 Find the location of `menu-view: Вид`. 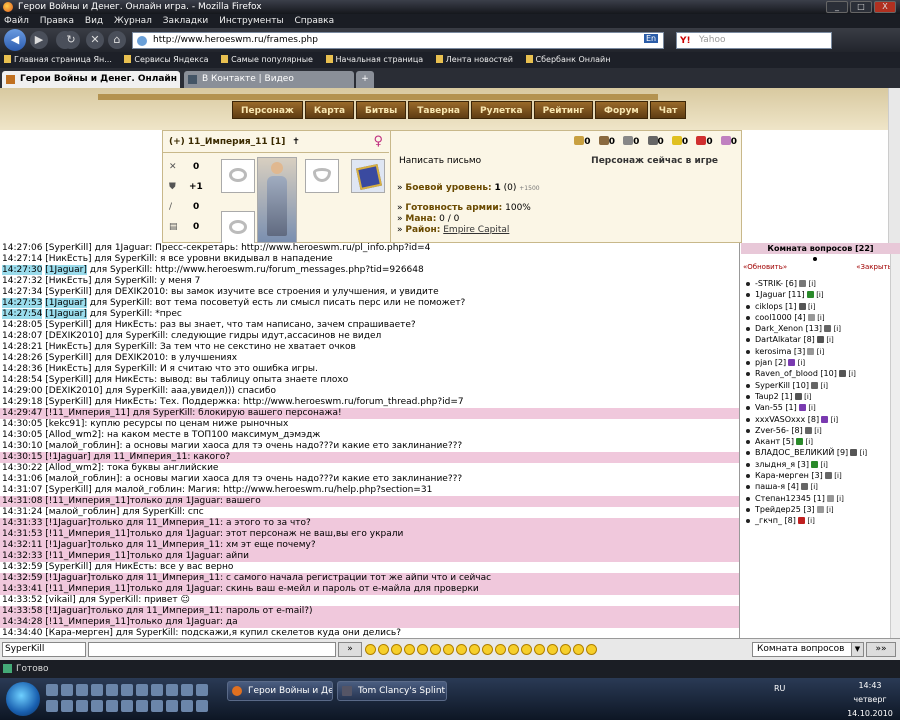

menu-view: Вид is located at coordinates (94, 21).